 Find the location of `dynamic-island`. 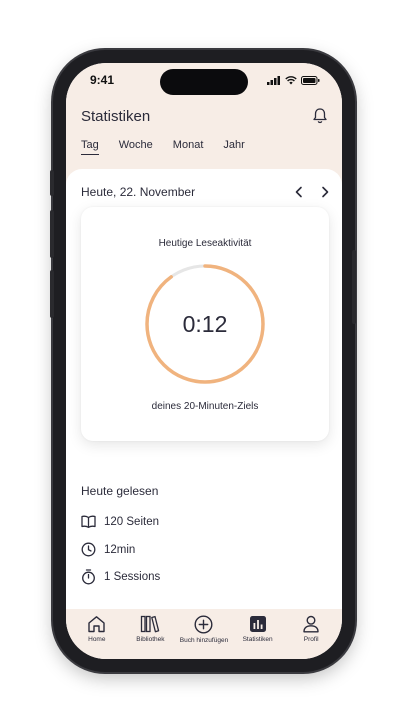

dynamic-island is located at coordinates (204, 82).